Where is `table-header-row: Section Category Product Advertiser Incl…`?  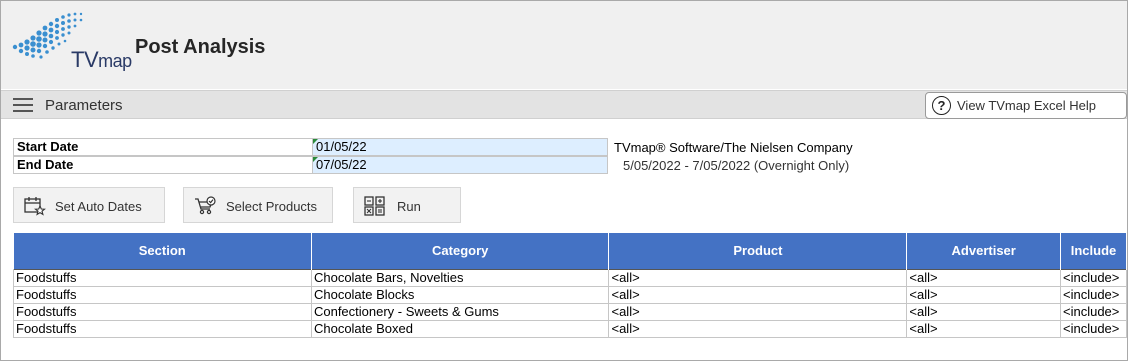
table-header-row: Section Category Product Advertiser Incl… is located at coordinates (570, 251).